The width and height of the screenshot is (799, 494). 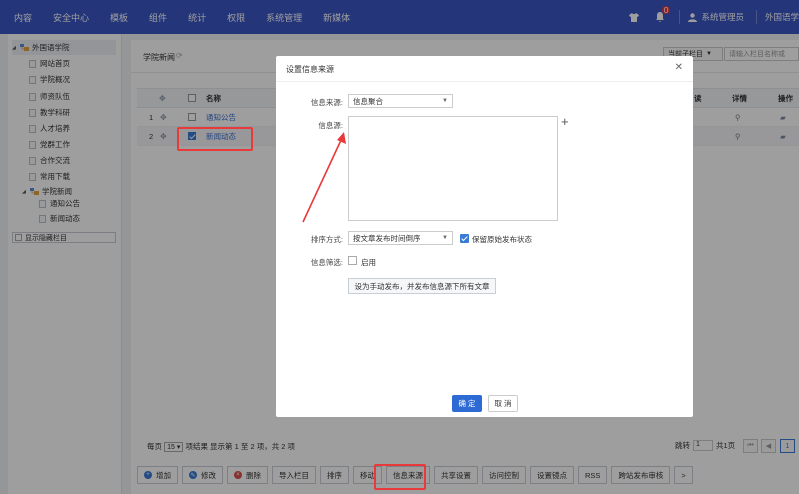 I want to click on annotation-arrow, so click(x=324, y=177).